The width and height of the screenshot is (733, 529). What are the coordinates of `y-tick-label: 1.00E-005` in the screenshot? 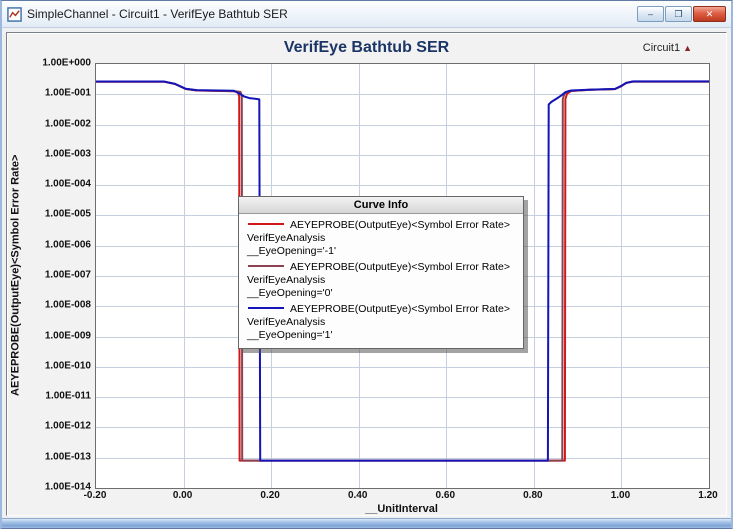 It's located at (67, 214).